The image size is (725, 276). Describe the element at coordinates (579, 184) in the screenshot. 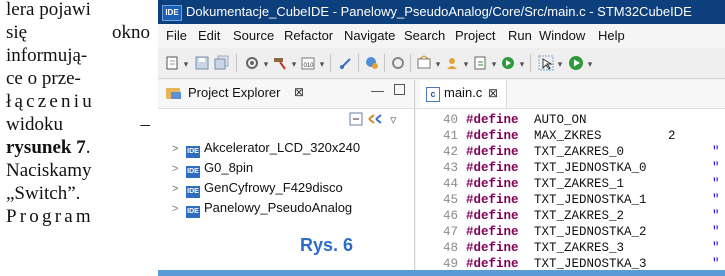

I see `macro-name: TXT_ZAKRES_1` at that location.